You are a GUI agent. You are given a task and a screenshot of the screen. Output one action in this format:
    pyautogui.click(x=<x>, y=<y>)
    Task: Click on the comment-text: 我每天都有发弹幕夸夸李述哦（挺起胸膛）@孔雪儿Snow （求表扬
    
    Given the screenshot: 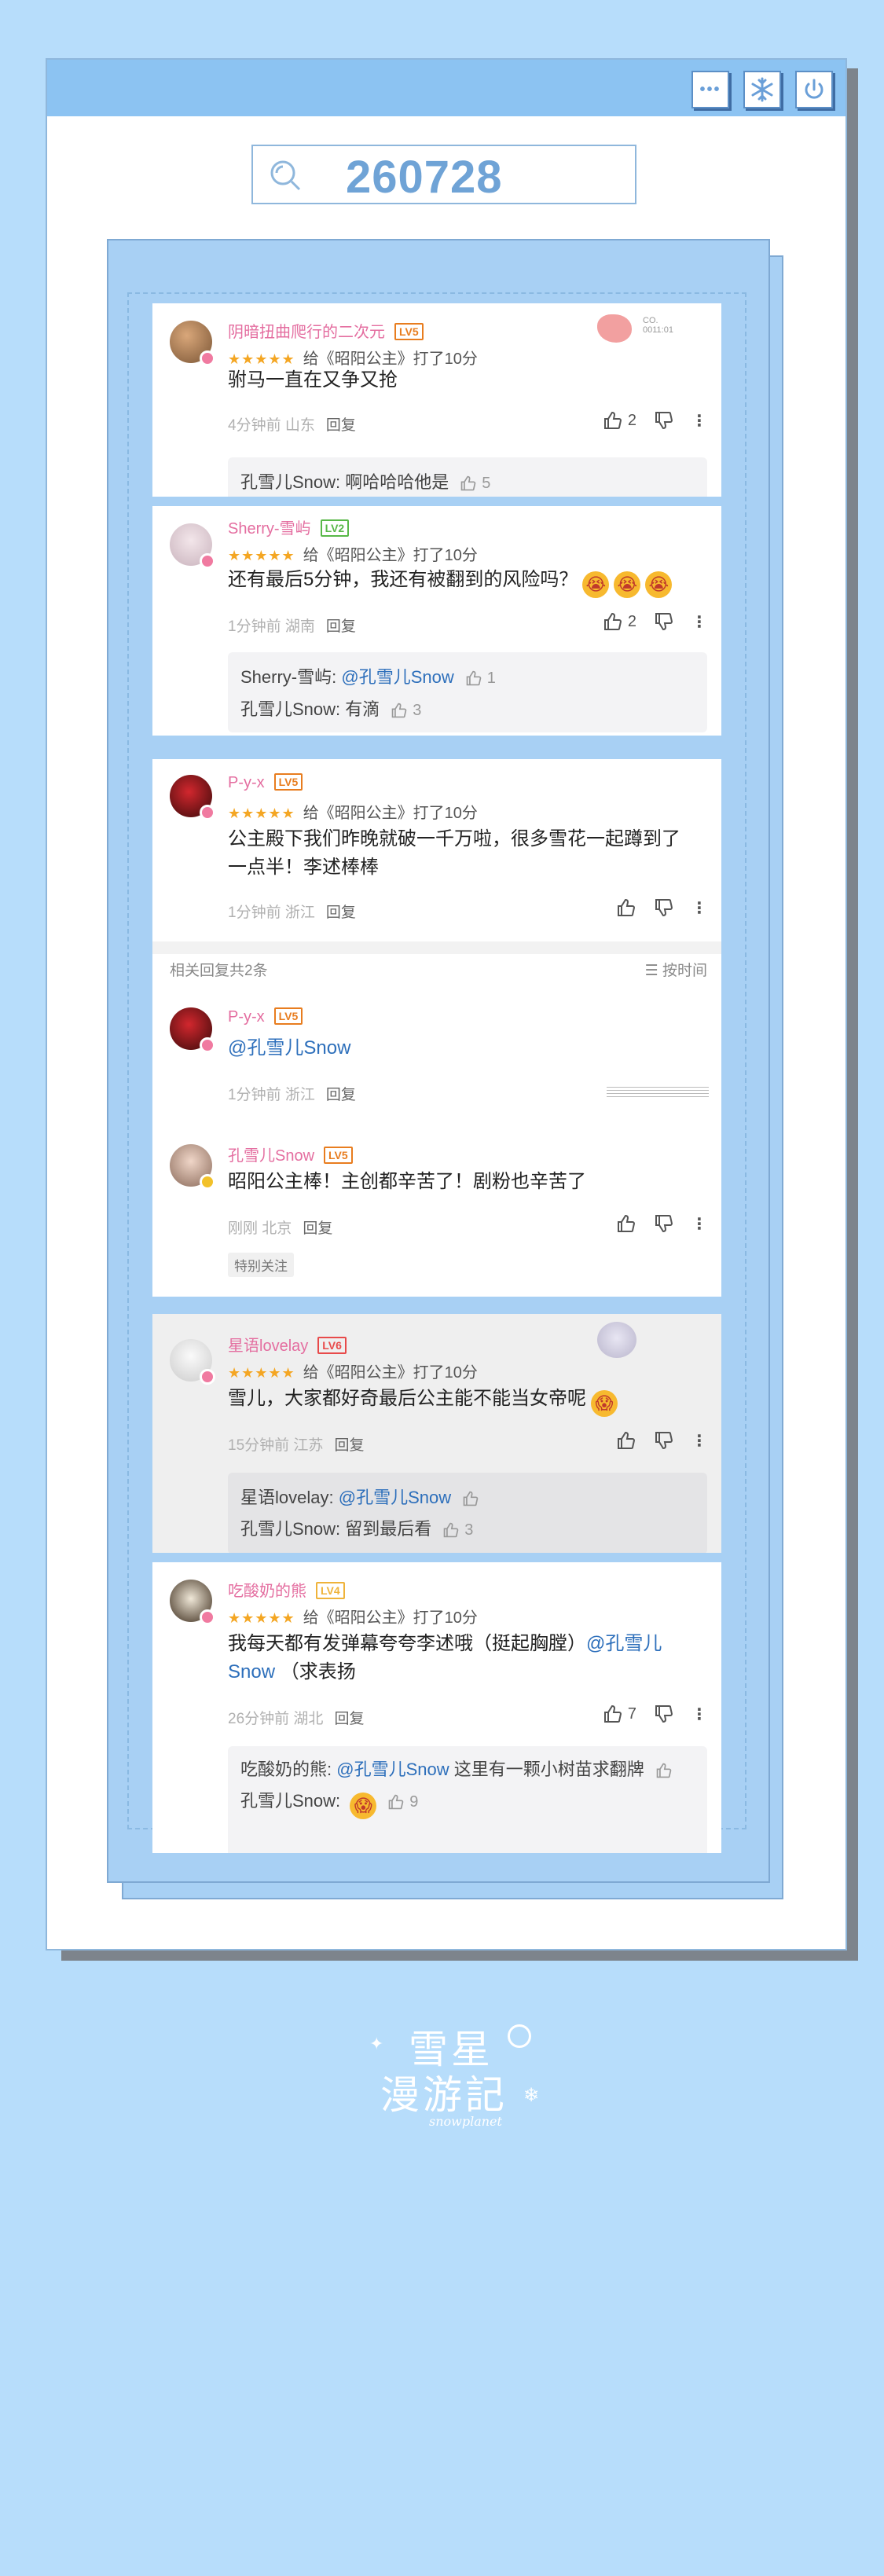 What is the action you would take?
    pyautogui.click(x=467, y=1658)
    